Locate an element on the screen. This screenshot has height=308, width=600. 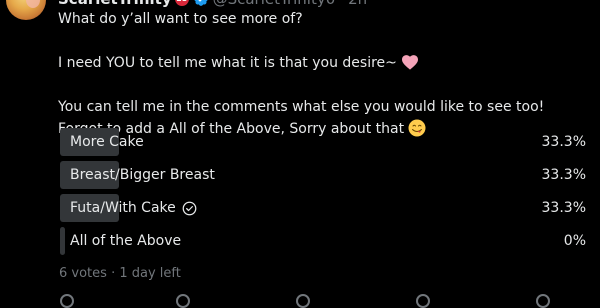
avatar-image is located at coordinates (33, 4).